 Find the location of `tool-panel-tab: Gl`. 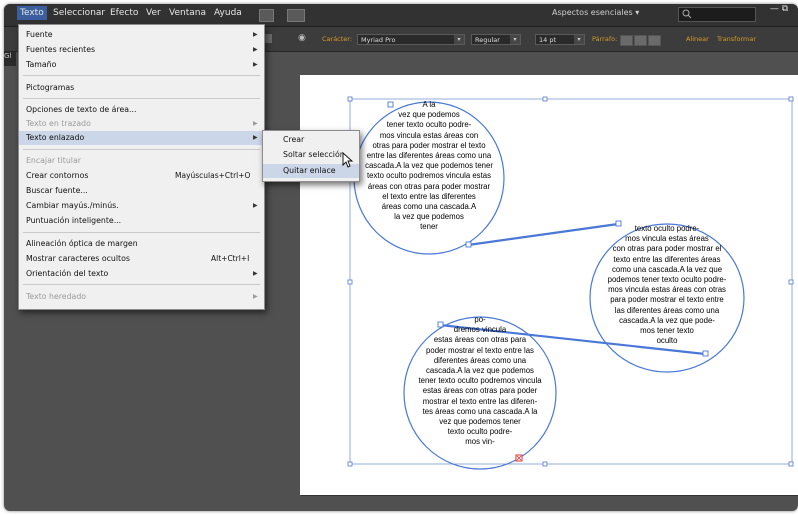

tool-panel-tab: Gl is located at coordinates (10, 59).